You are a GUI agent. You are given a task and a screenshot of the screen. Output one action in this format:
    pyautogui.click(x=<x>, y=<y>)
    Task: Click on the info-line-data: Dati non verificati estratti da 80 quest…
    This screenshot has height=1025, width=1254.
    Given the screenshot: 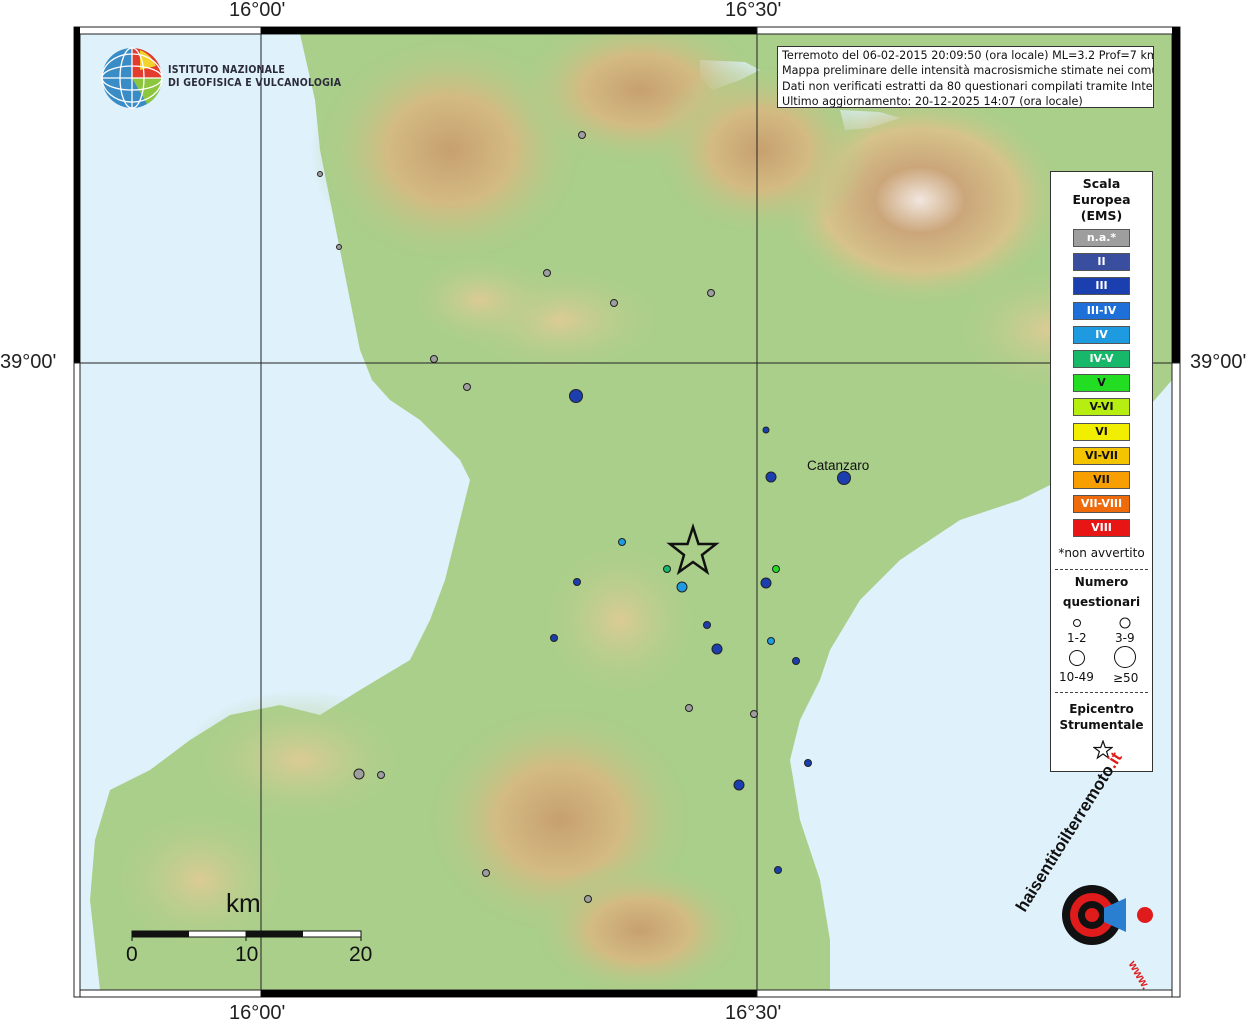 What is the action you would take?
    pyautogui.click(x=968, y=86)
    